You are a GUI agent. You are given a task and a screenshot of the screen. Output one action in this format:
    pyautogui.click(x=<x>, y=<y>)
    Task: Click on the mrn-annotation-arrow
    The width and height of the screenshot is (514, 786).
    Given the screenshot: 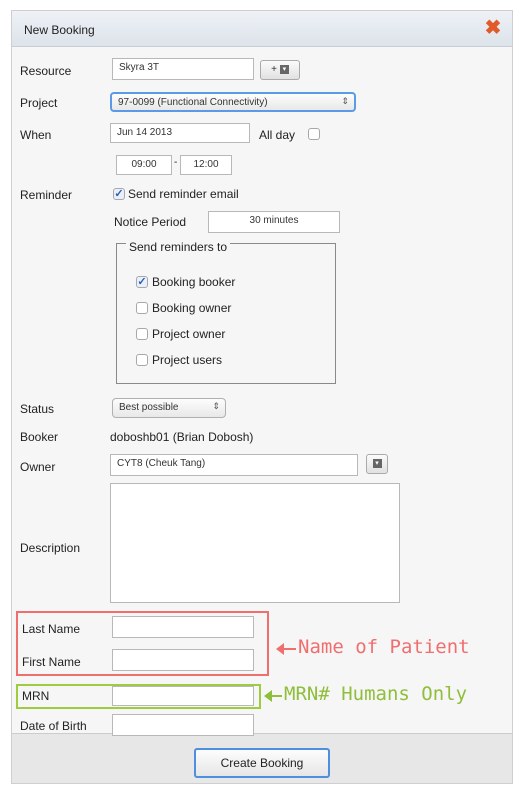 What is the action you would take?
    pyautogui.click(x=273, y=696)
    